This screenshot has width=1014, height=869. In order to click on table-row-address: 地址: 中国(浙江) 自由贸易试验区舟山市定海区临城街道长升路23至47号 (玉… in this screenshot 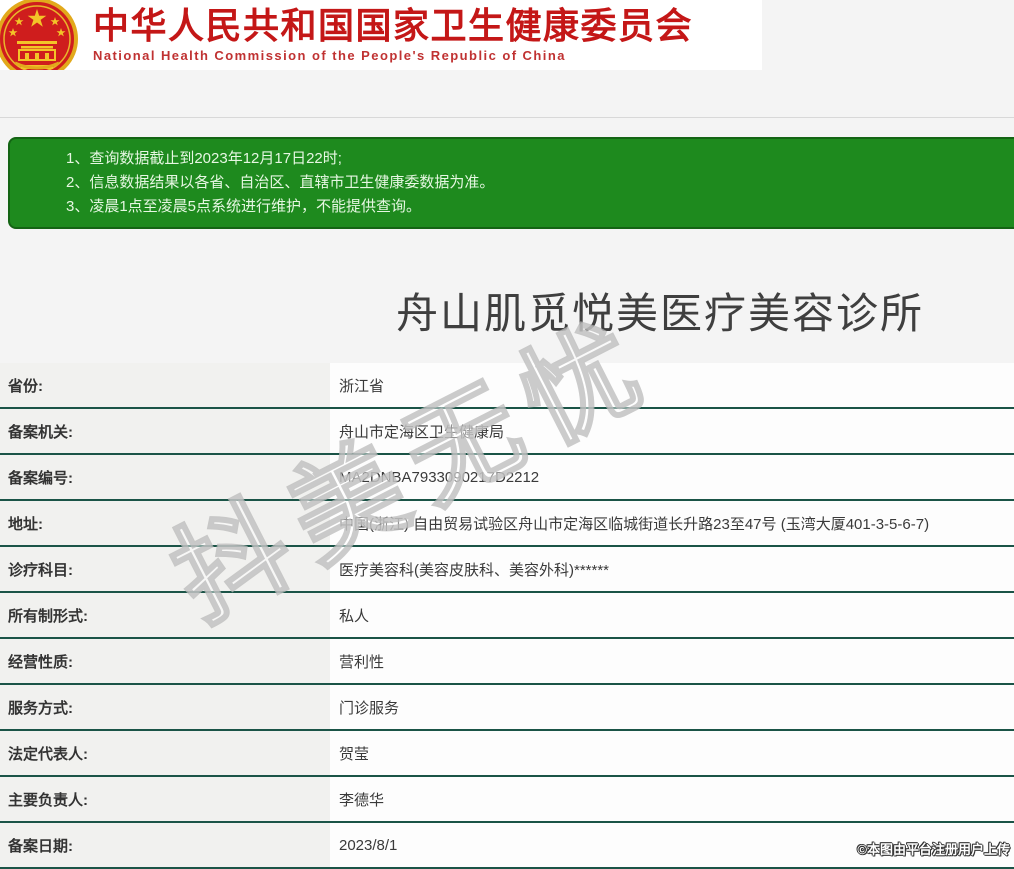, I will do `click(507, 524)`.